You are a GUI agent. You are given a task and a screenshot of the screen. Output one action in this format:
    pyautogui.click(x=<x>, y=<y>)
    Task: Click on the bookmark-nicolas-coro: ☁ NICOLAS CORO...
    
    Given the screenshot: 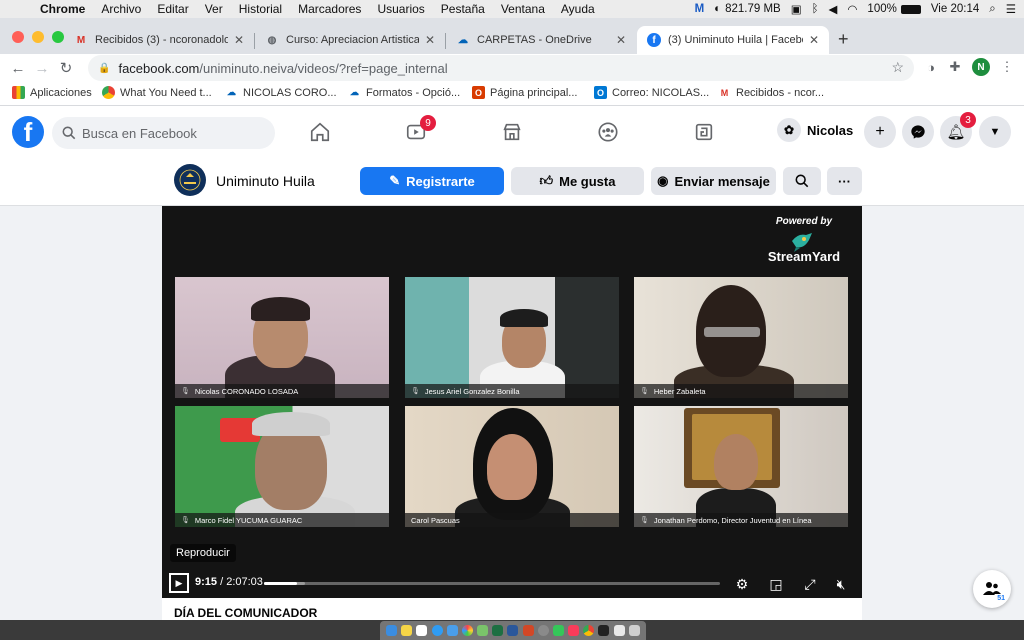 What is the action you would take?
    pyautogui.click(x=281, y=92)
    